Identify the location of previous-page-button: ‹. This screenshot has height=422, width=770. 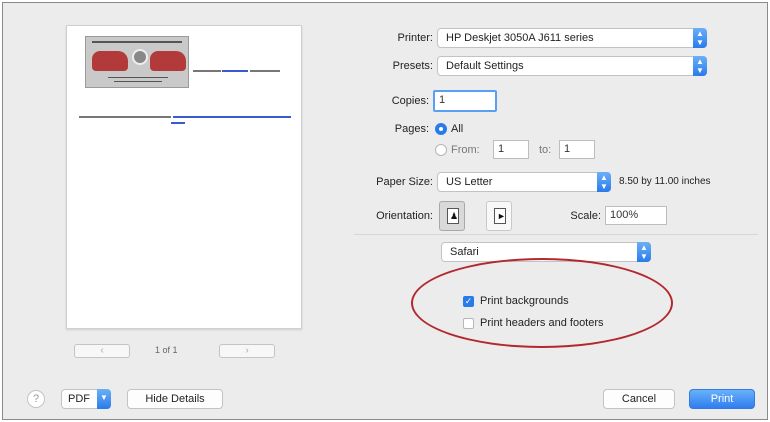
(102, 351).